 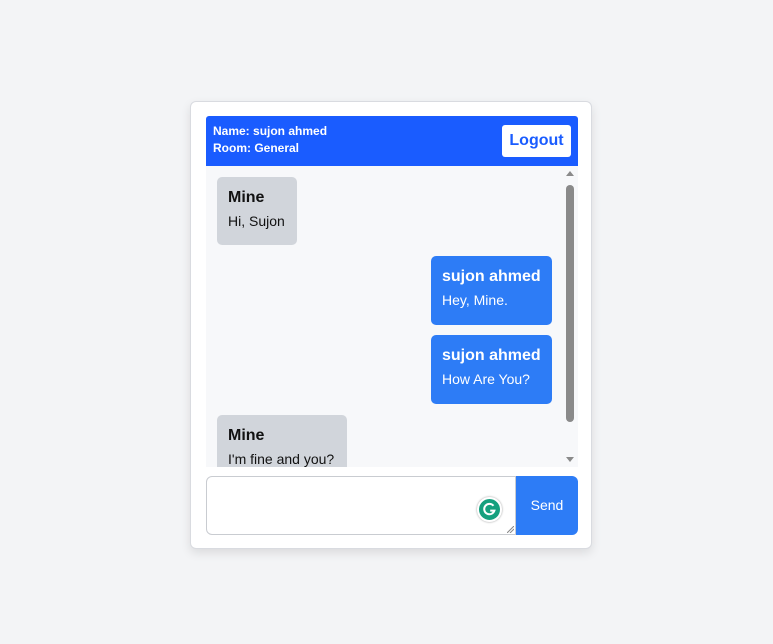 What do you see at coordinates (491, 290) in the screenshot?
I see `message-bubble: sujon ahmed Hey, Mine.` at bounding box center [491, 290].